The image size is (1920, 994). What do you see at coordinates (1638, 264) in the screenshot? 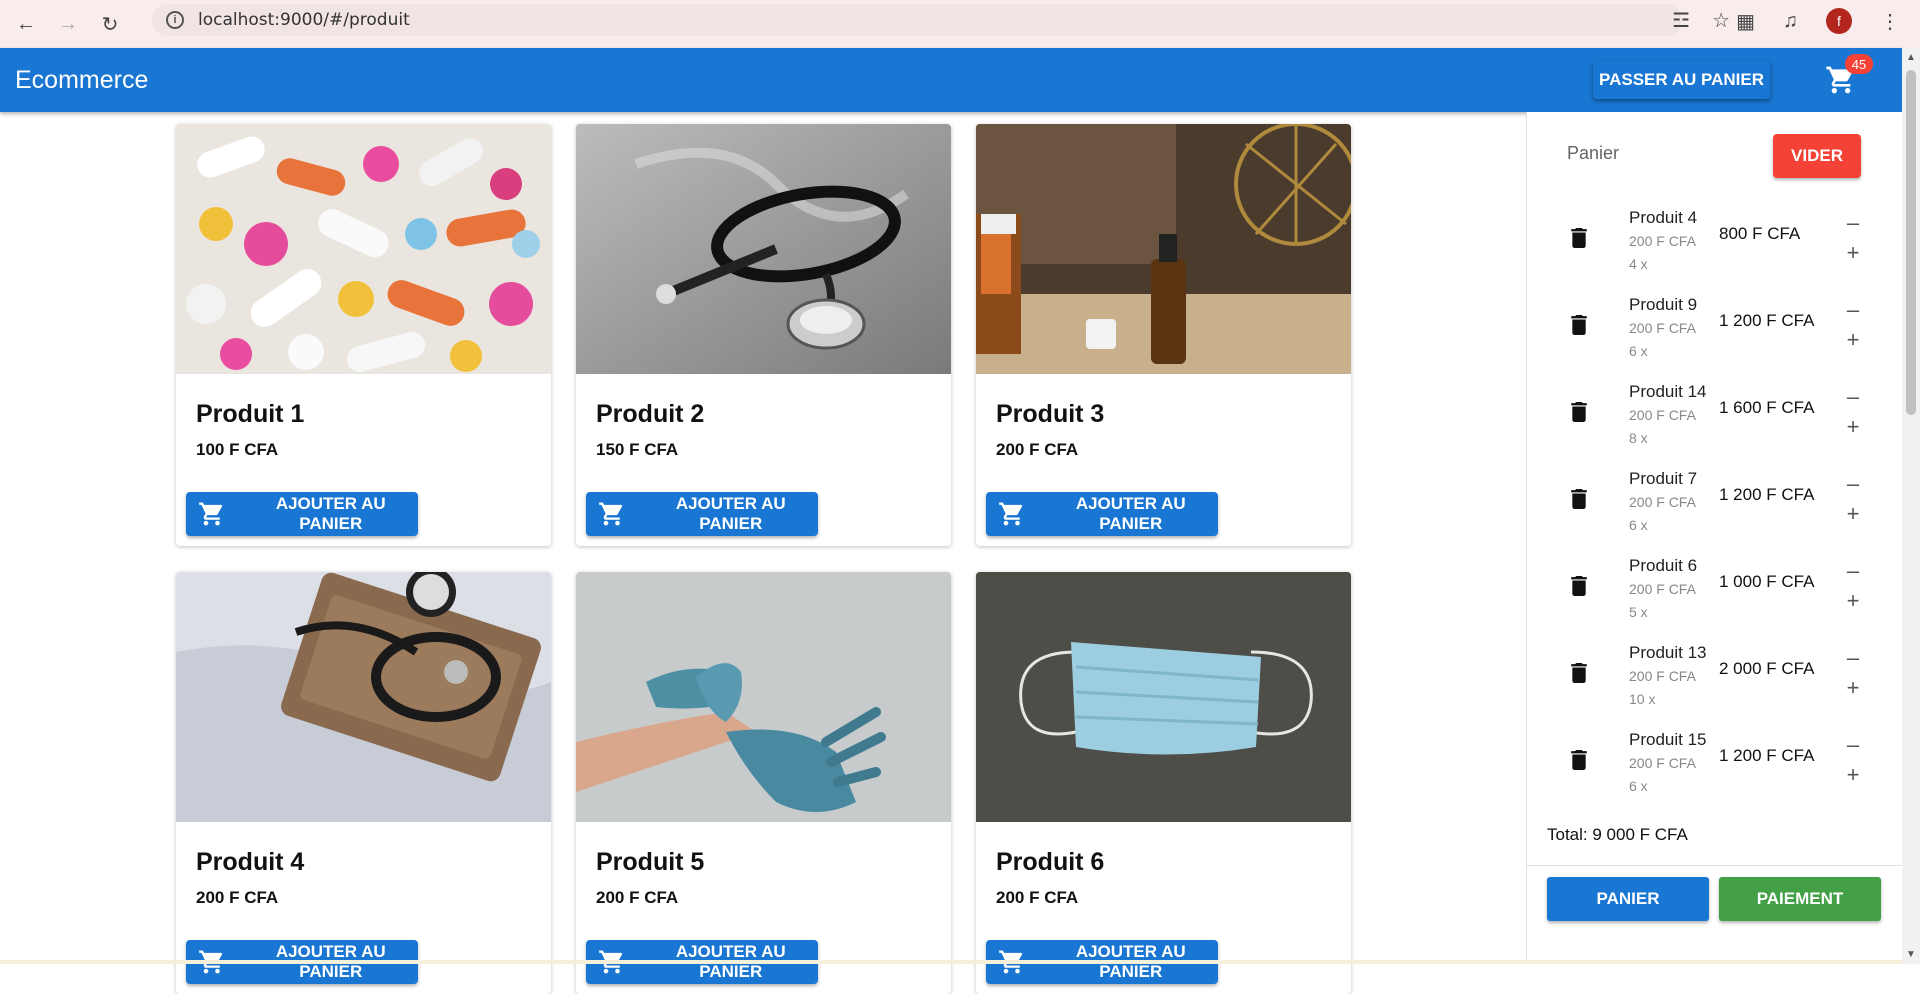
I see `cart-item-quantity: 4 x` at bounding box center [1638, 264].